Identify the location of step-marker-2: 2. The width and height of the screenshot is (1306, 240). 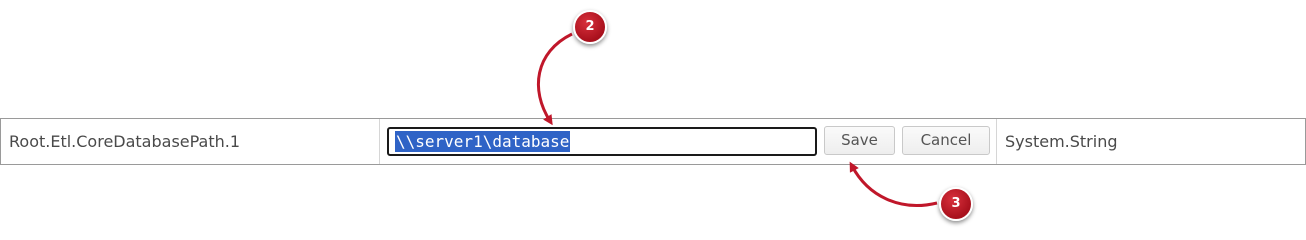
(590, 27).